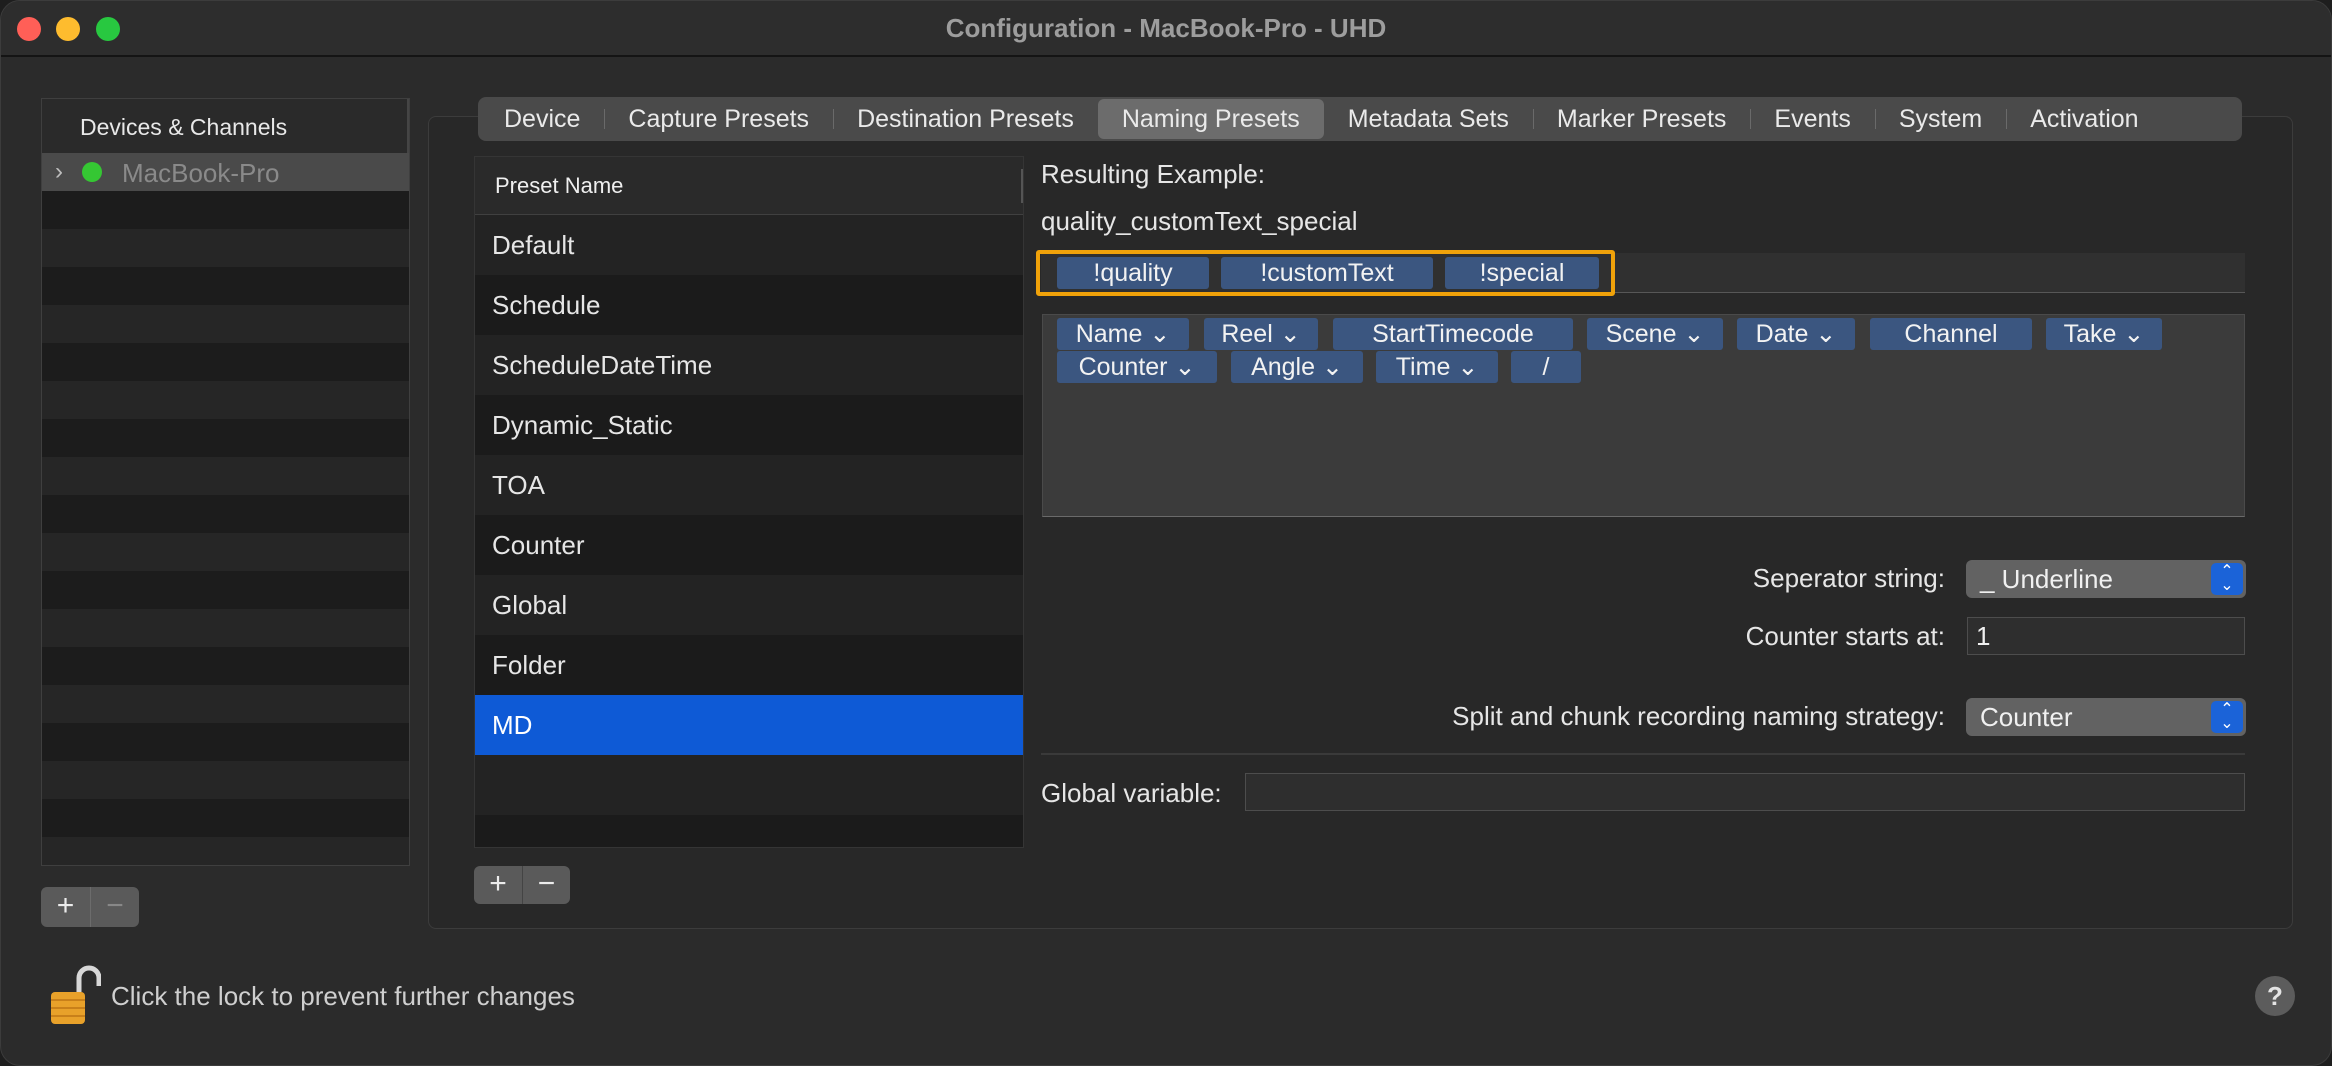  Describe the element at coordinates (1951, 334) in the screenshot. I see `palette-token-channel: Channel` at that location.